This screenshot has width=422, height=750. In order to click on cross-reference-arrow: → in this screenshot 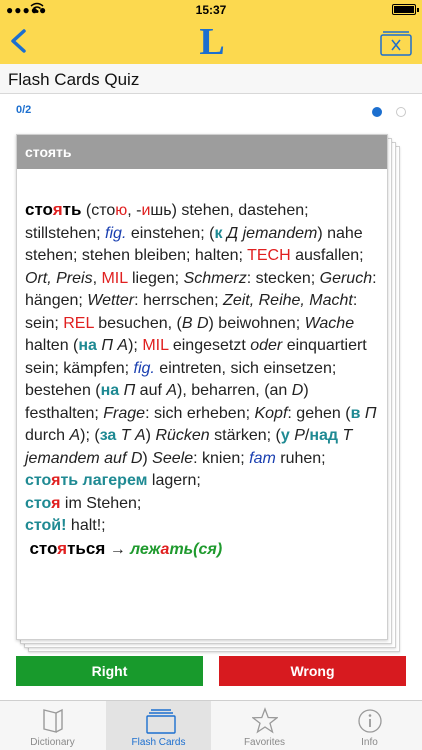, I will do `click(118, 549)`.